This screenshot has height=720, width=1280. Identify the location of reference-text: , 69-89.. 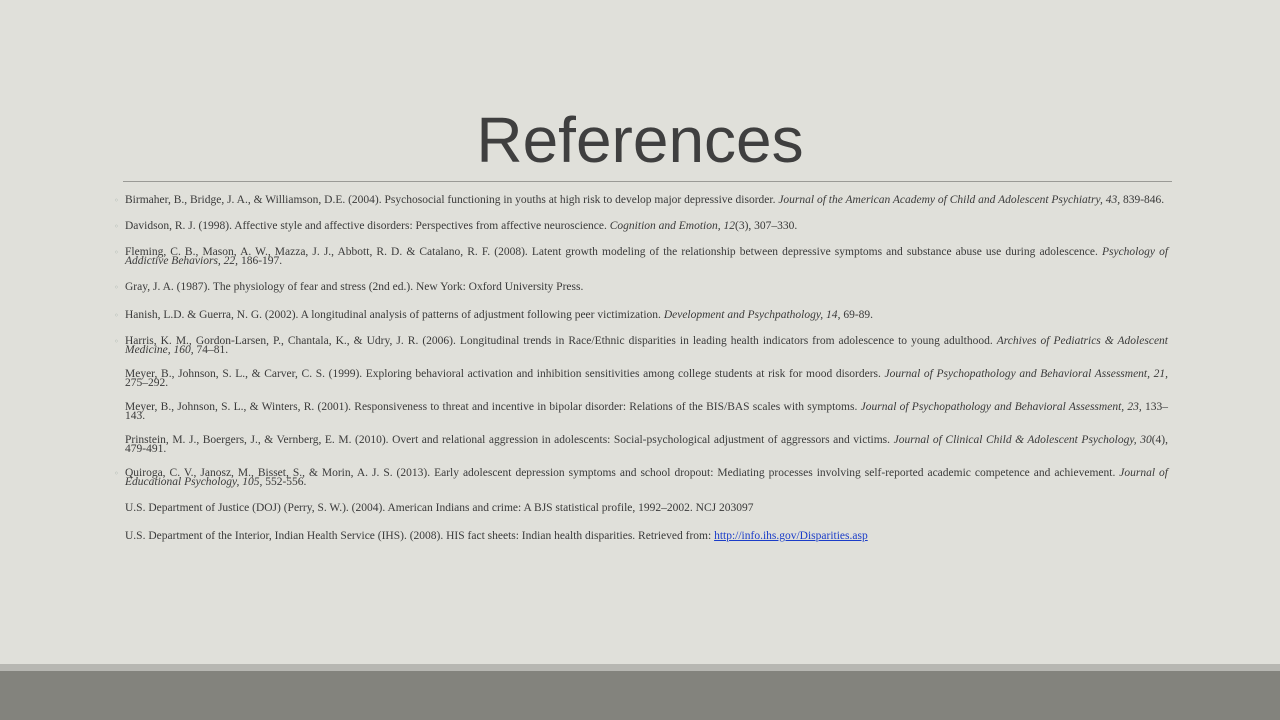
(855, 315).